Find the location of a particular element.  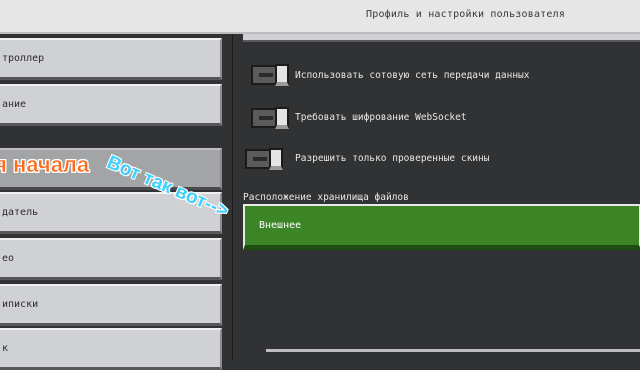

sidebar-item-label: к is located at coordinates (5, 348).